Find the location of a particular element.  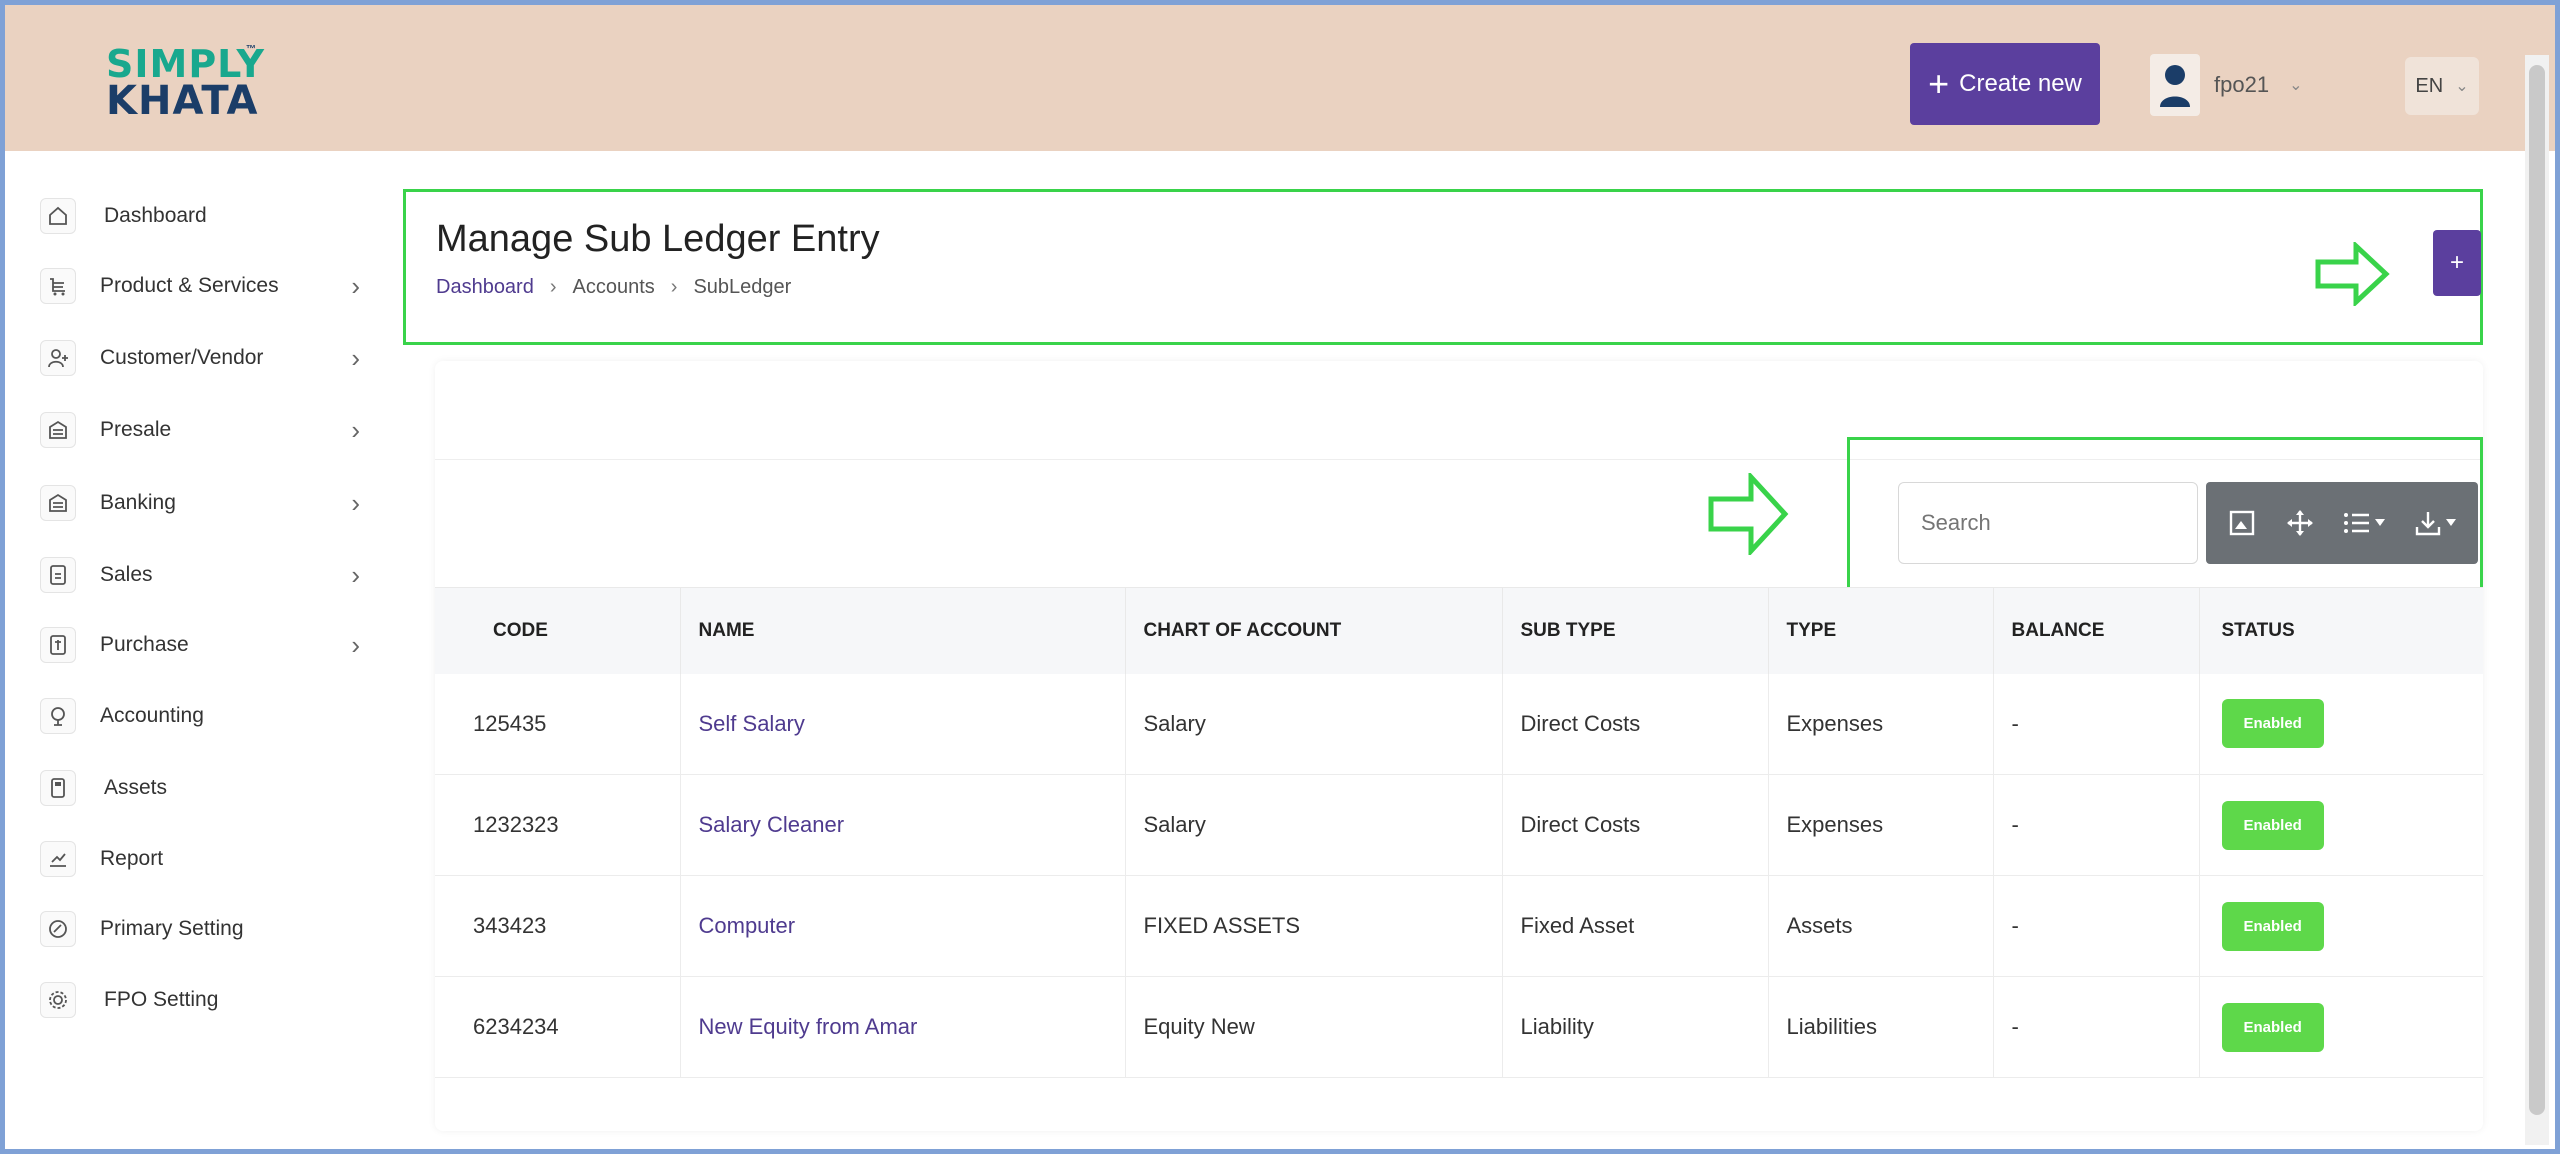

image-icon is located at coordinates (2242, 523).